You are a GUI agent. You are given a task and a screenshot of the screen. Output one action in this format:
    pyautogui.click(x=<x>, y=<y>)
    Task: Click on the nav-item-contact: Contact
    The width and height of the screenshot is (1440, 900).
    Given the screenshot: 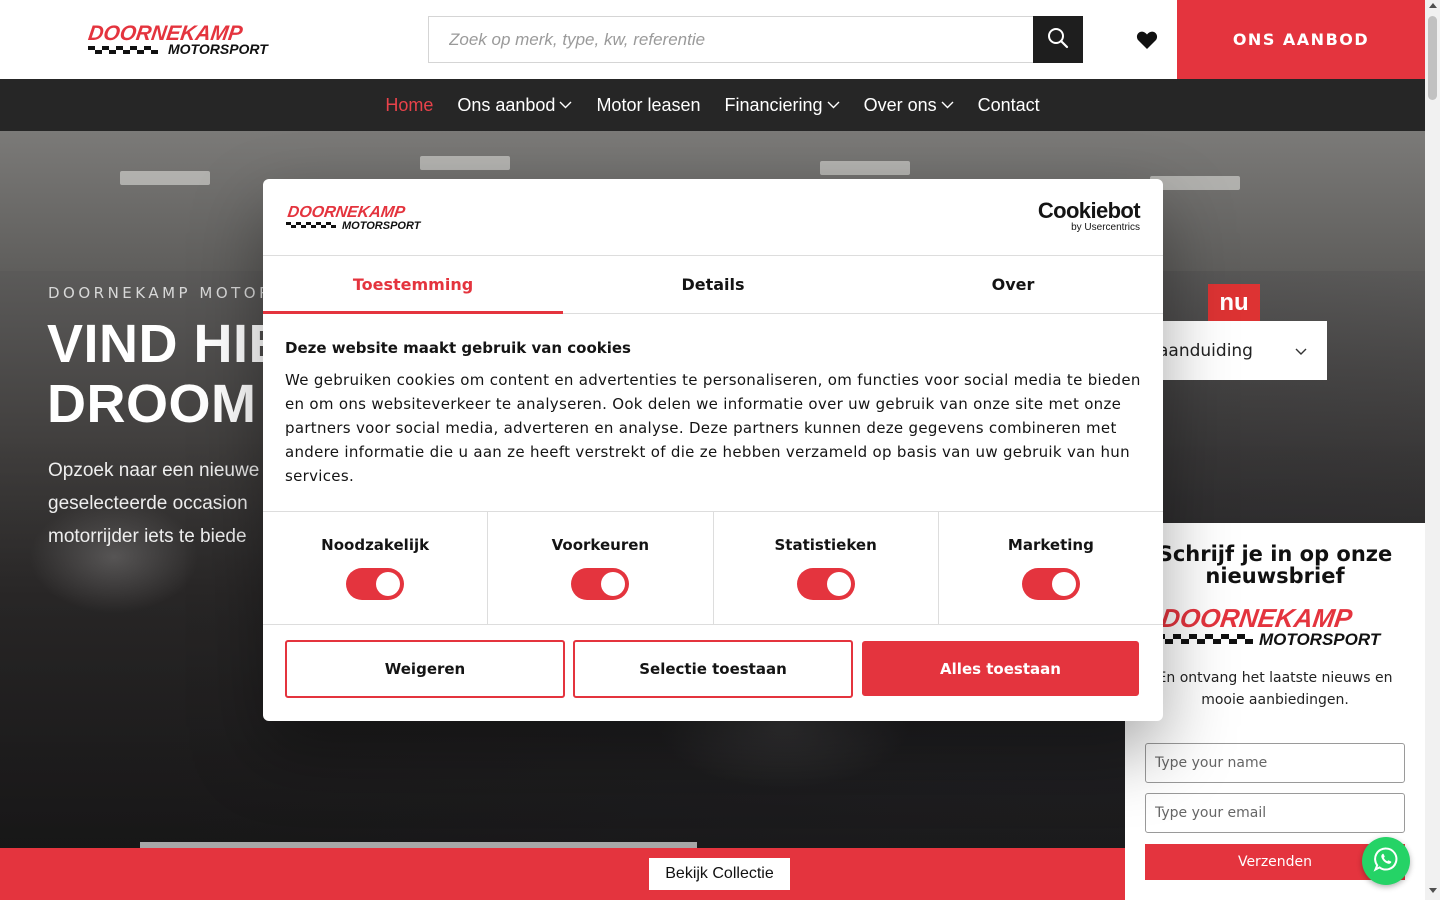 What is the action you would take?
    pyautogui.click(x=1009, y=105)
    